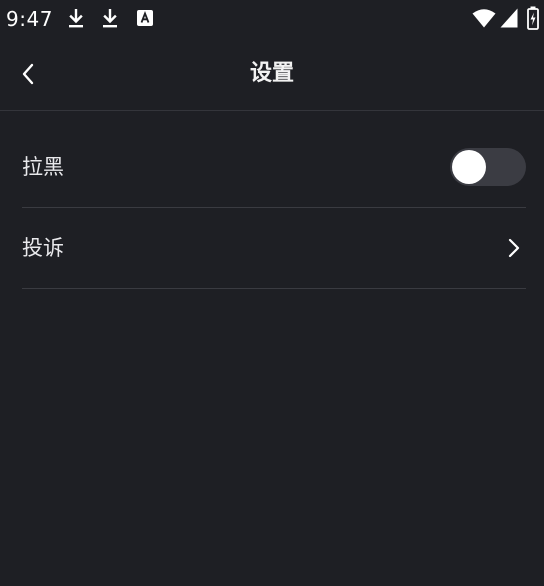 The image size is (544, 586). I want to click on status-bar: 9:47, so click(272, 19).